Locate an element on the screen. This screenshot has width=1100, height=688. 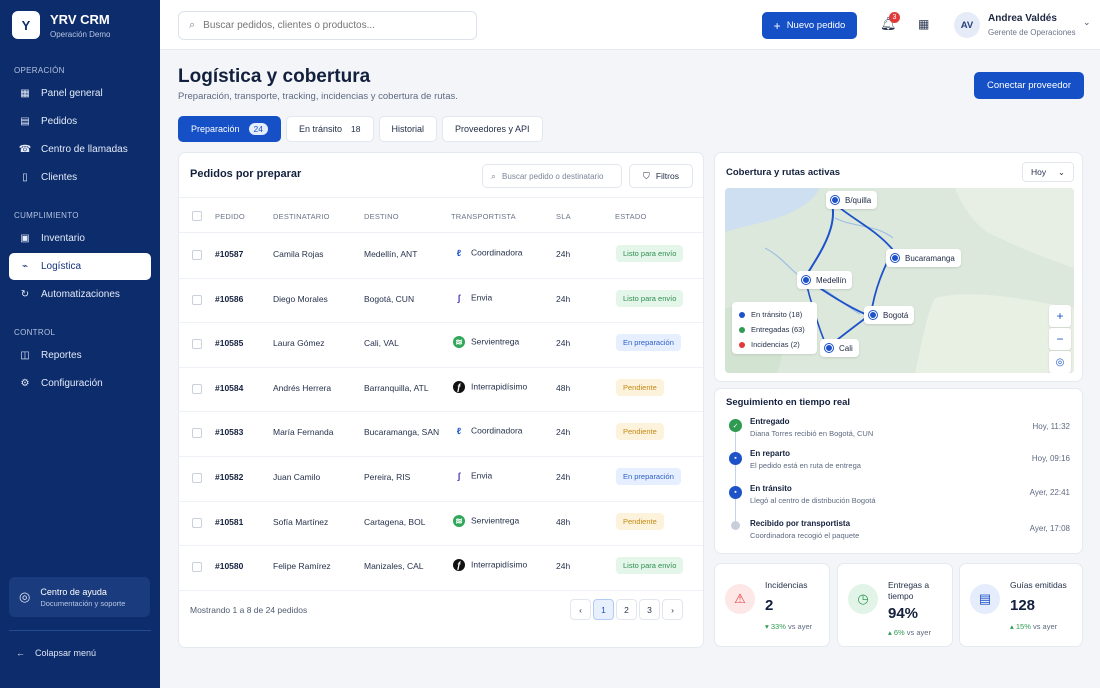
tab-historial: Historial is located at coordinates (408, 129).